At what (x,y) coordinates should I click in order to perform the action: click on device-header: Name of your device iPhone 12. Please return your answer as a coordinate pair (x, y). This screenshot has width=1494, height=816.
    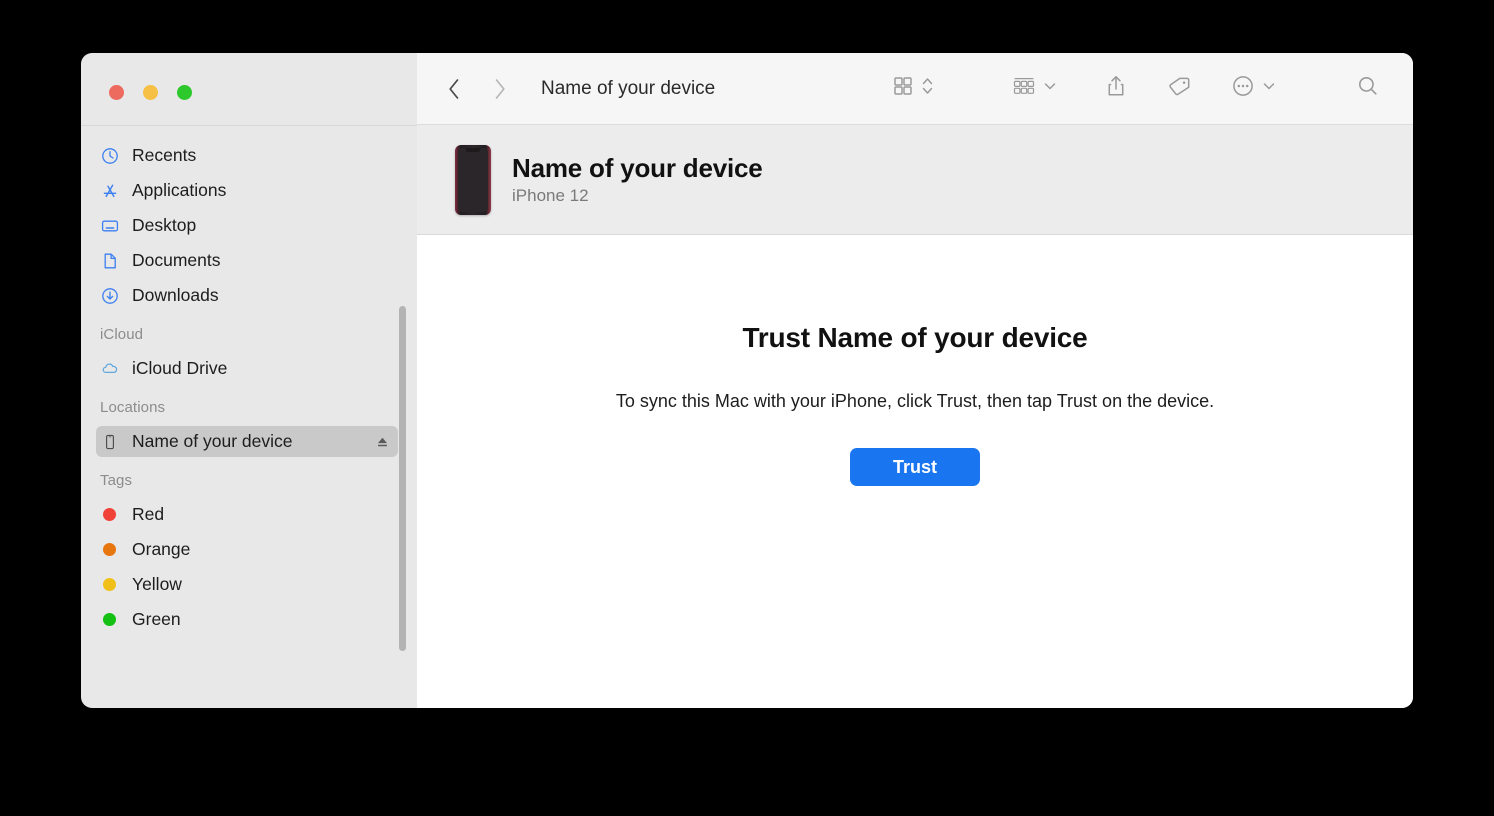
    Looking at the image, I should click on (915, 180).